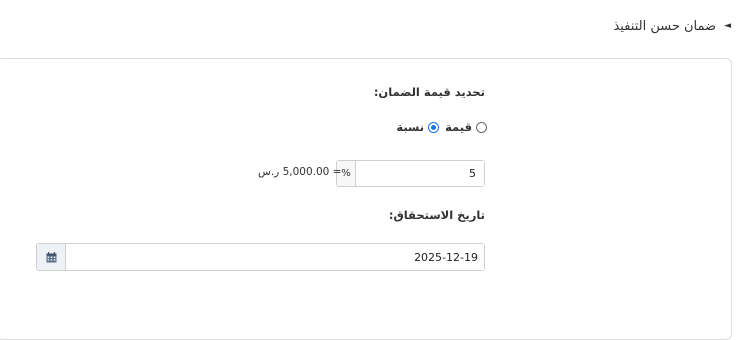 This screenshot has height=340, width=745. I want to click on due-date-label: تاريخ الاستحقاق:, so click(436, 215).